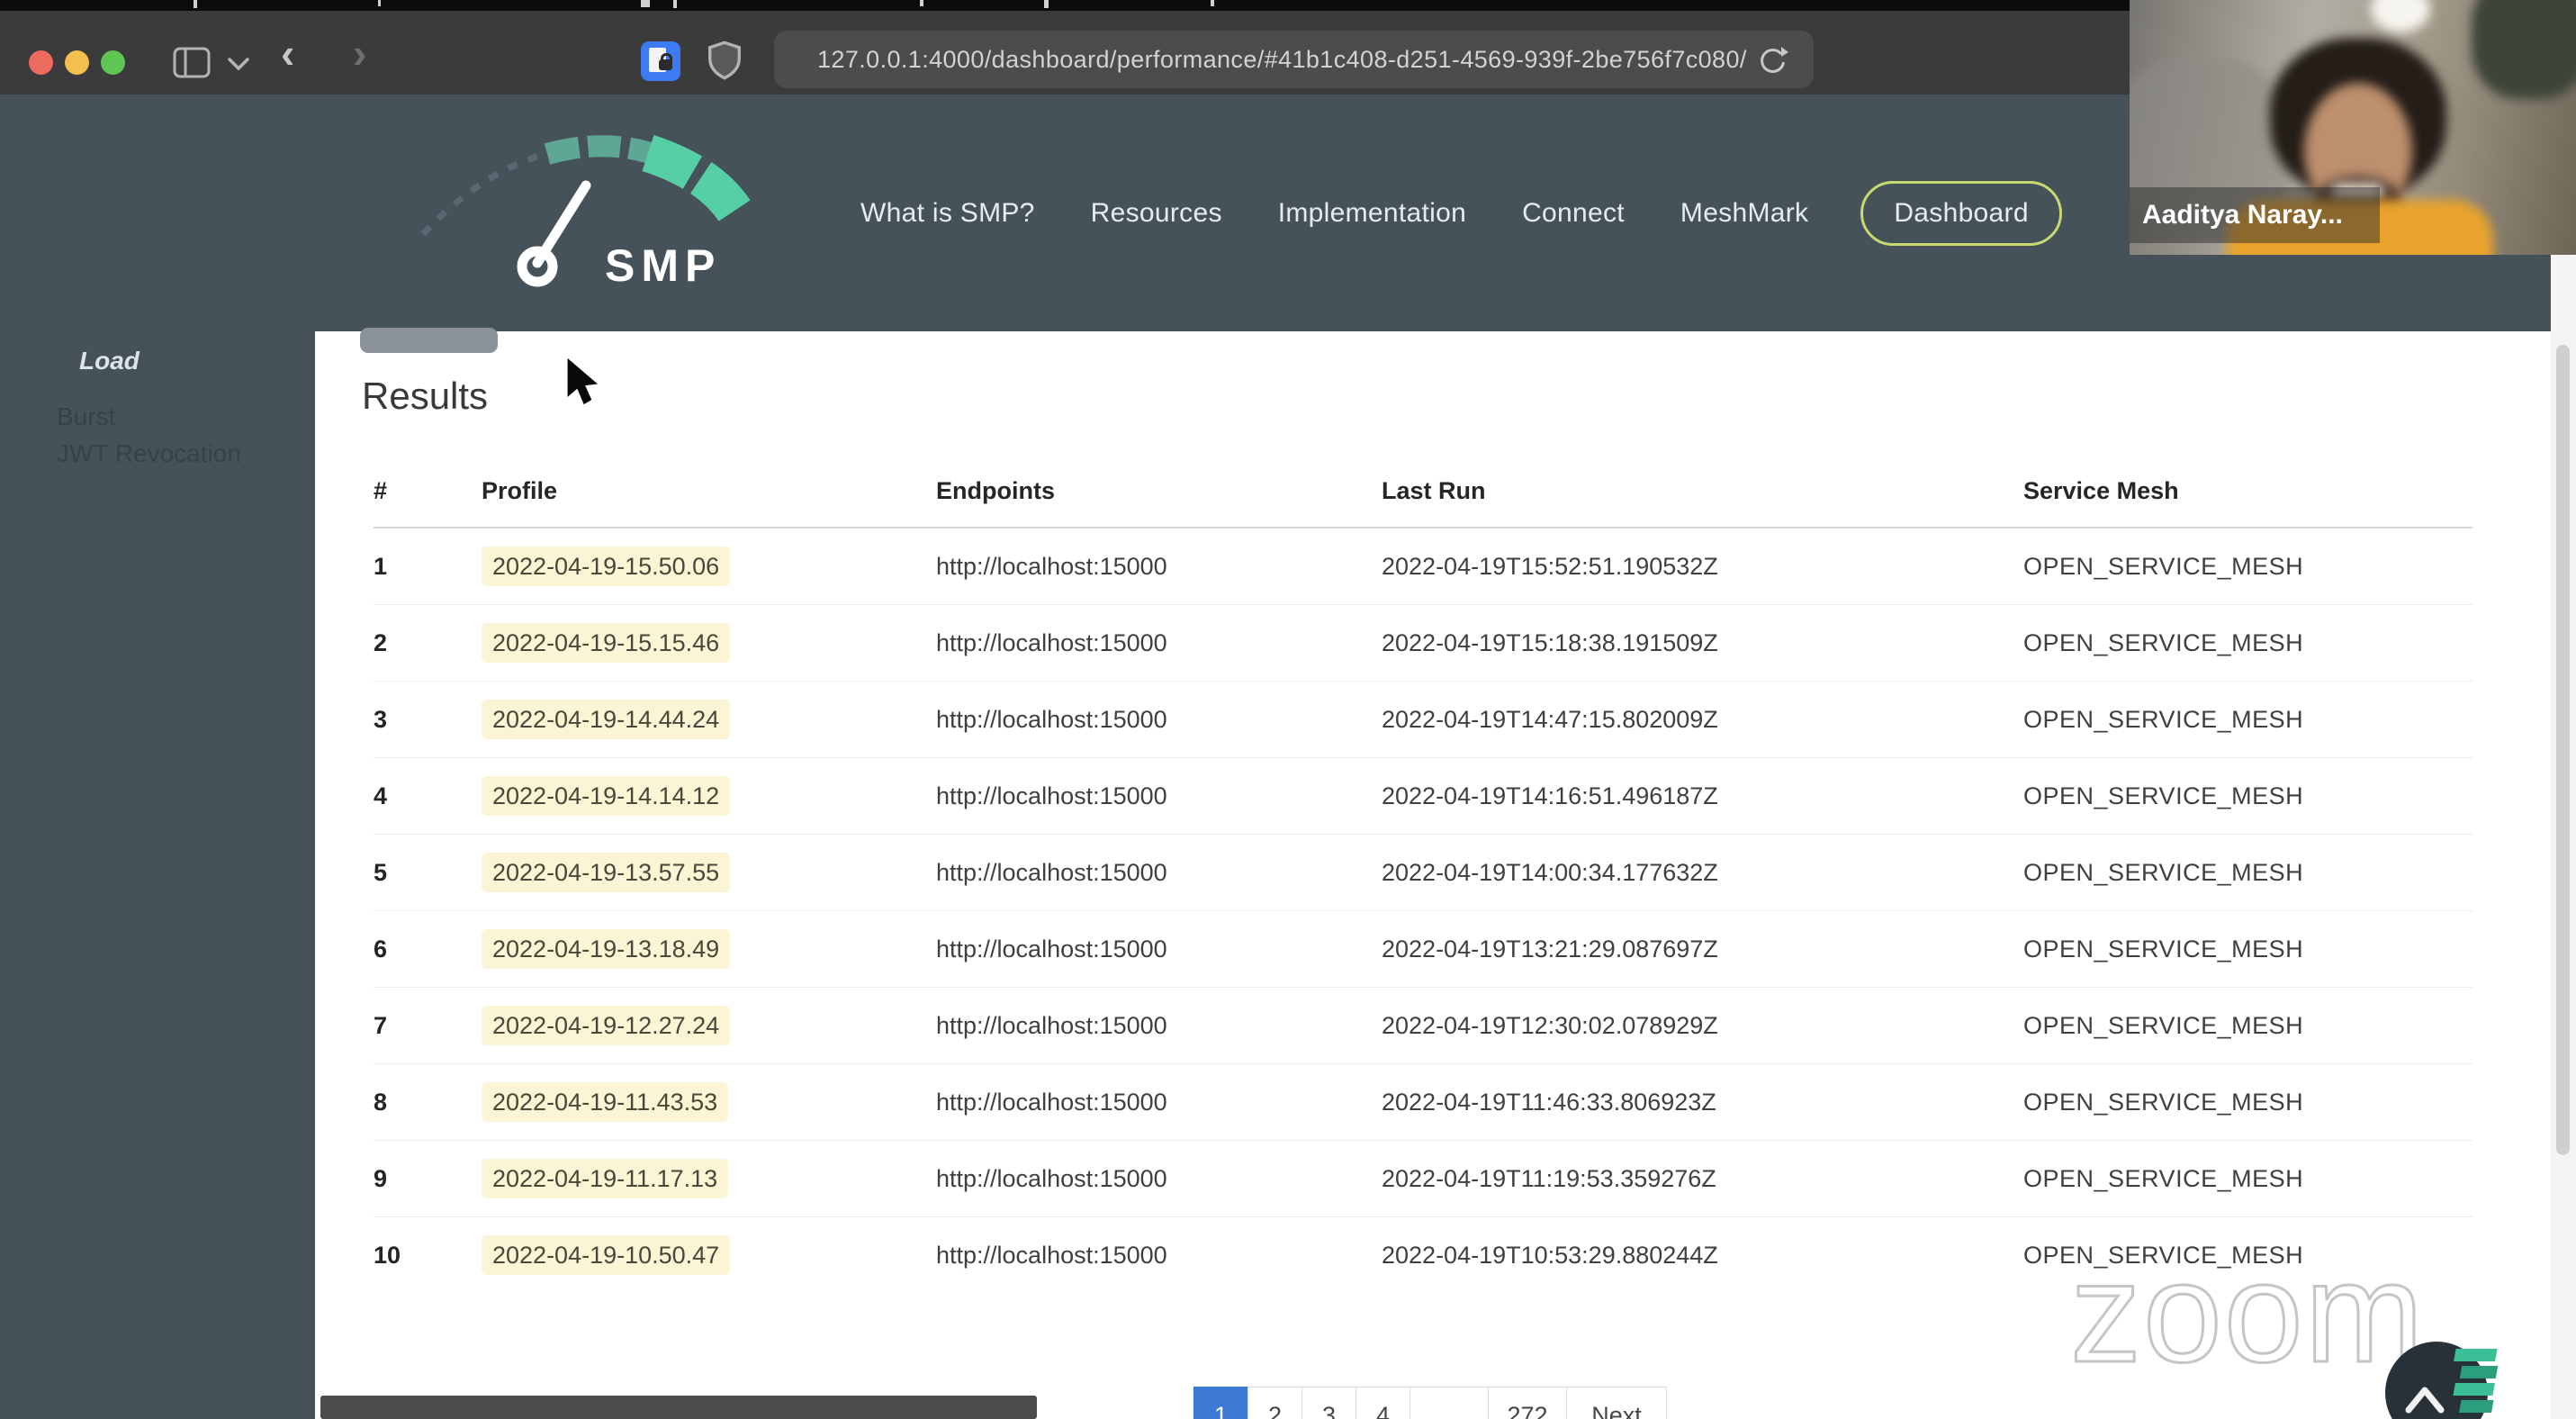 This screenshot has width=2576, height=1419. Describe the element at coordinates (381, 490) in the screenshot. I see `col-header-num: #` at that location.